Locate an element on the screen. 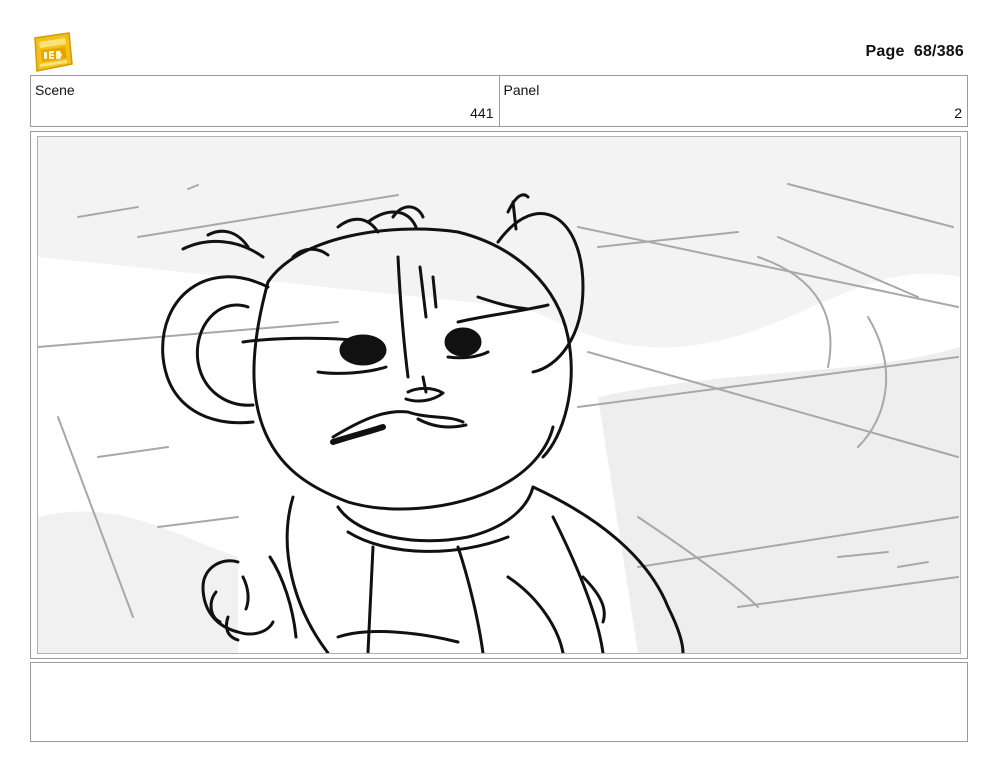 This screenshot has width=1000, height=773. panel-label: Panel is located at coordinates (521, 90).